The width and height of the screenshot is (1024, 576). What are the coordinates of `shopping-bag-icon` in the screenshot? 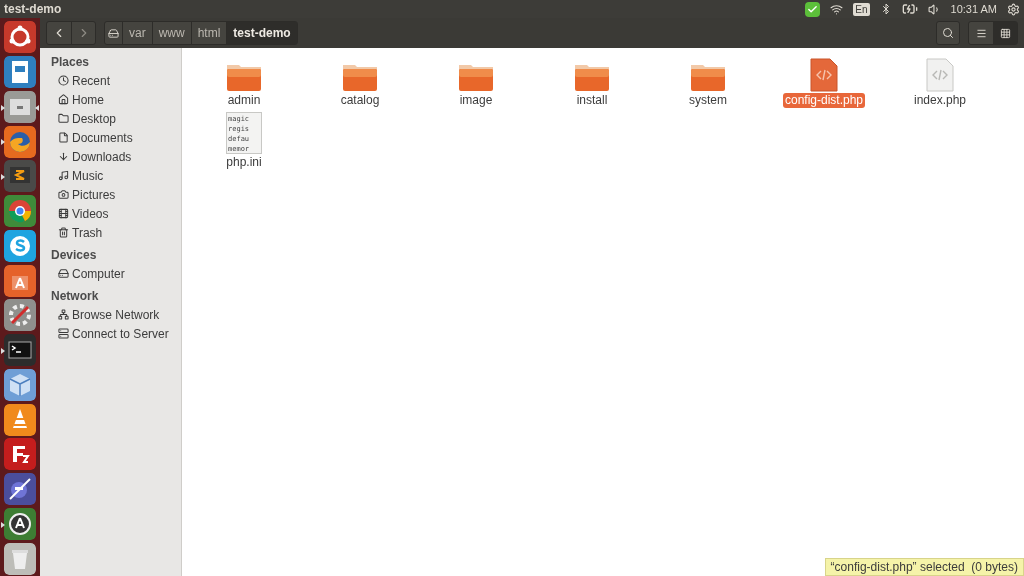 It's located at (20, 280).